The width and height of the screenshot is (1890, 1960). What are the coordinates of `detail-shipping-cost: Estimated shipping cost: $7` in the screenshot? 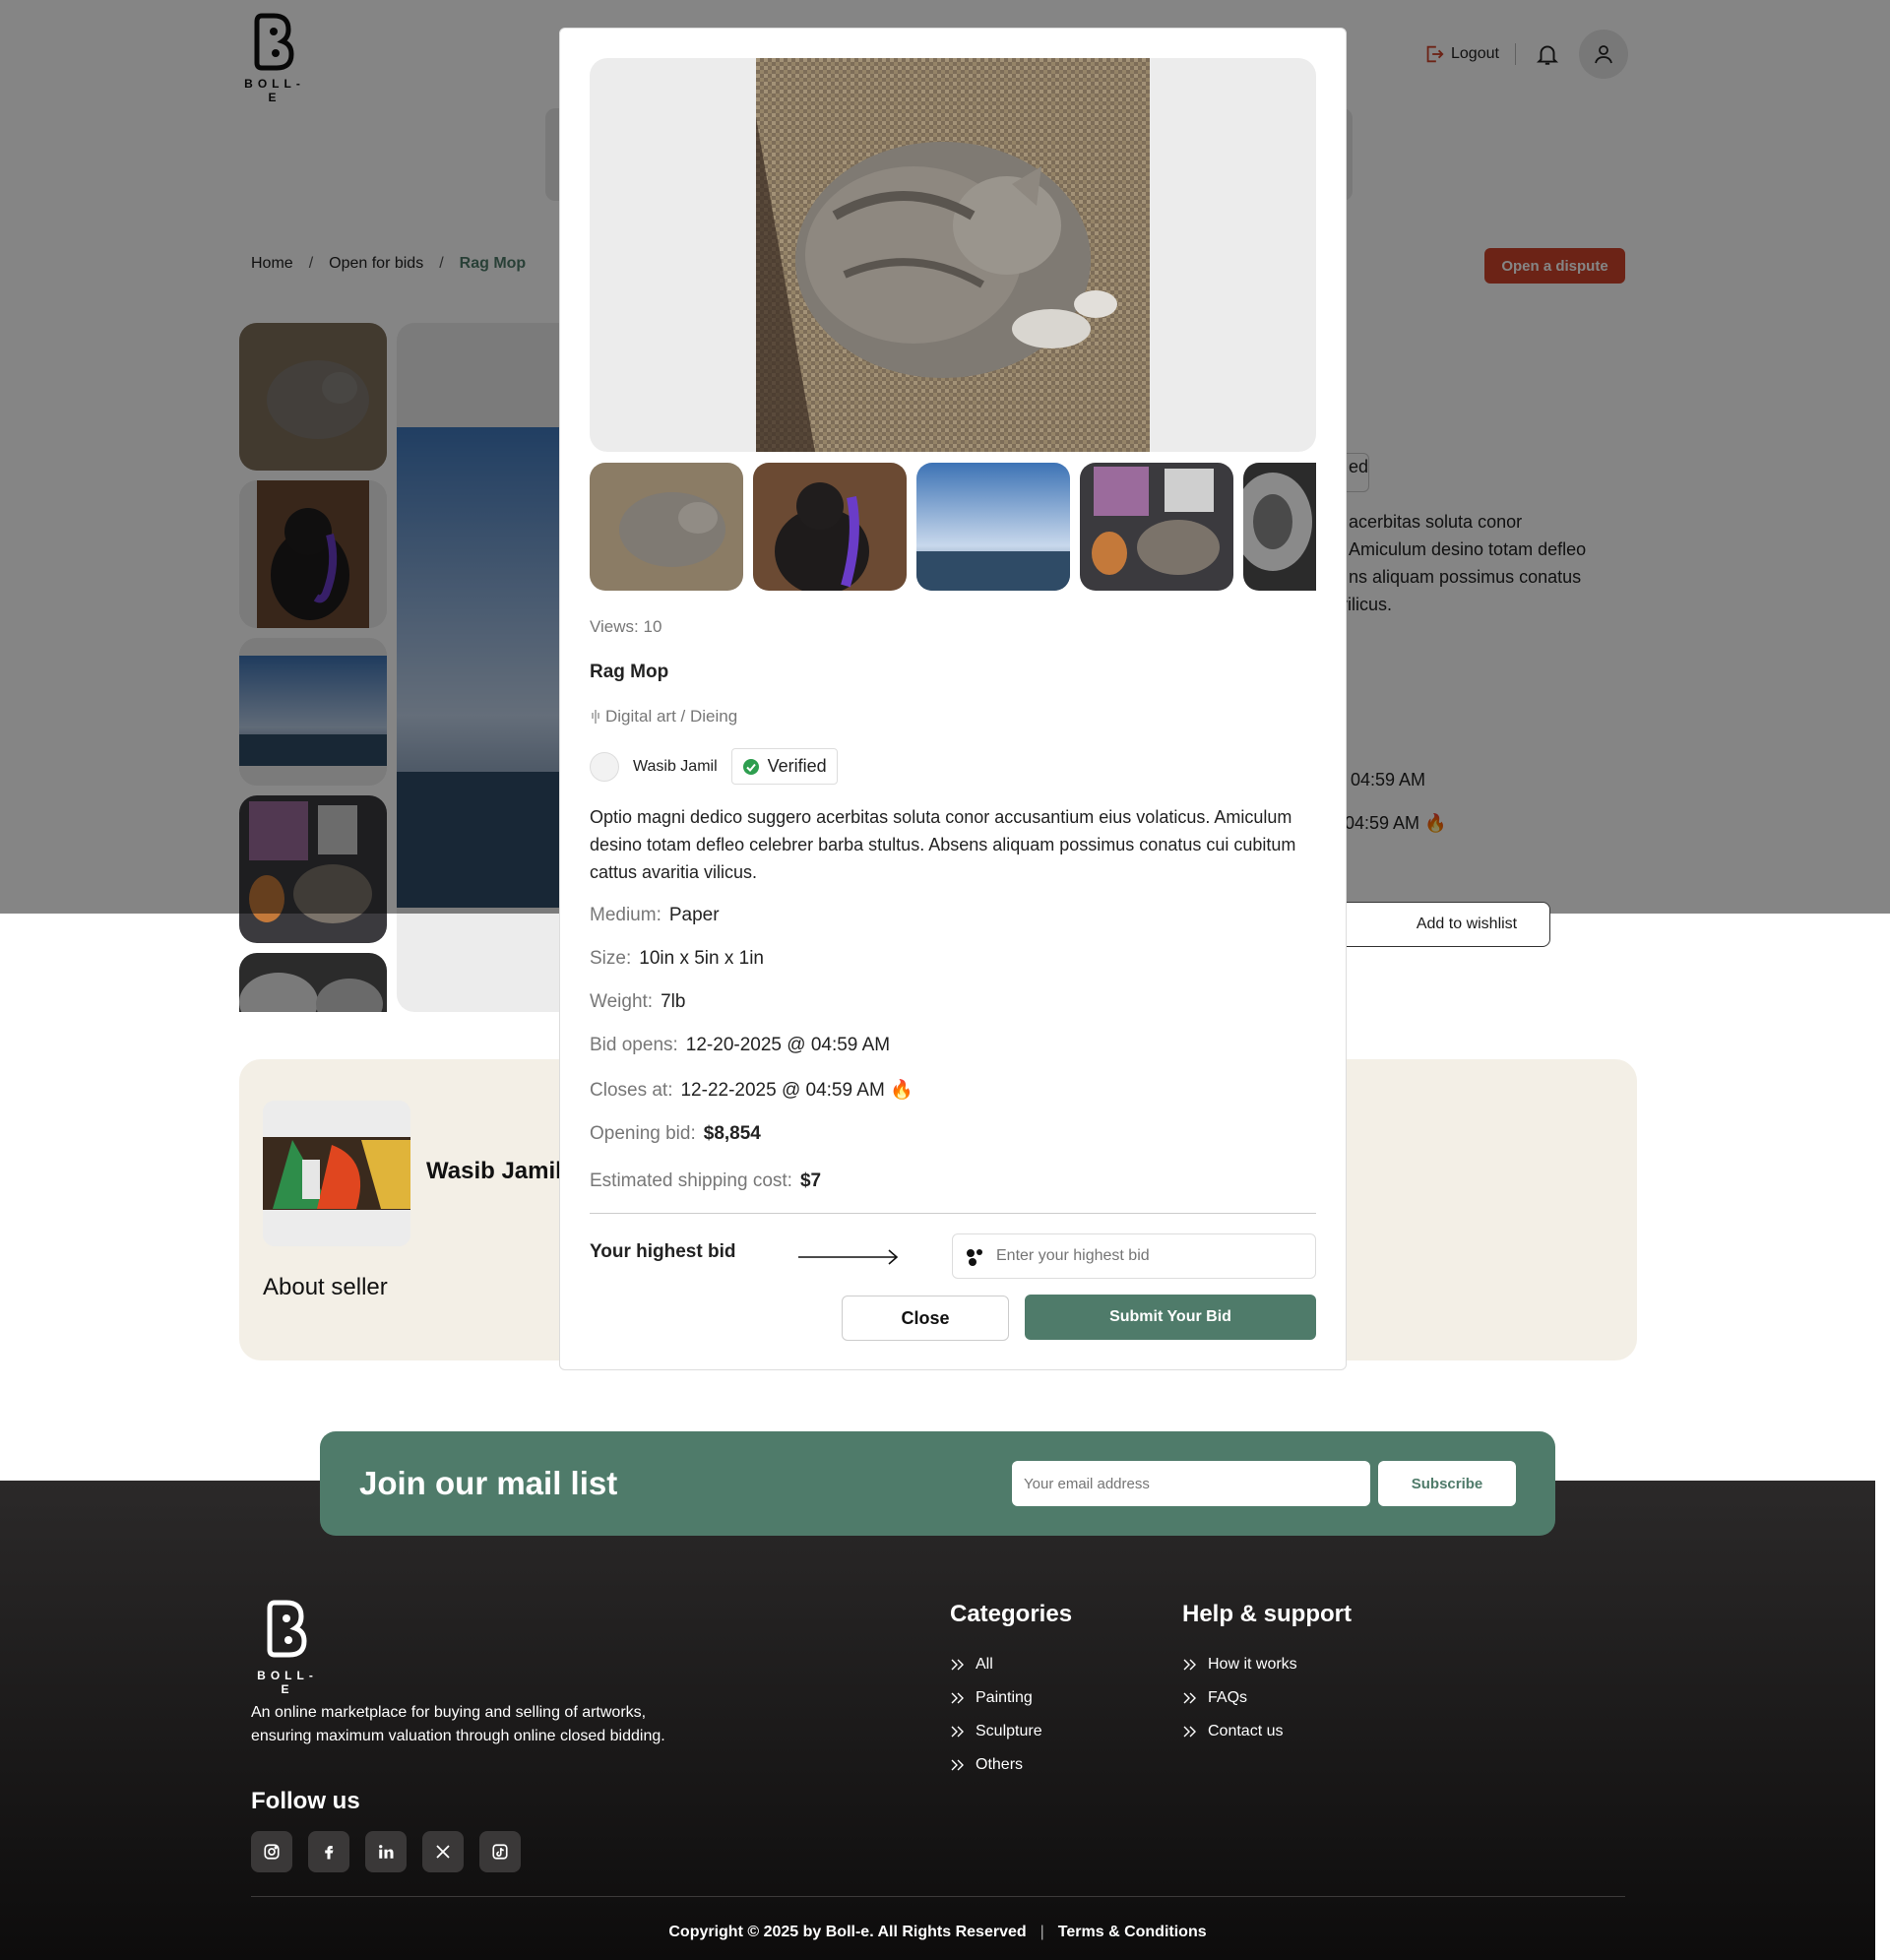 It's located at (705, 1181).